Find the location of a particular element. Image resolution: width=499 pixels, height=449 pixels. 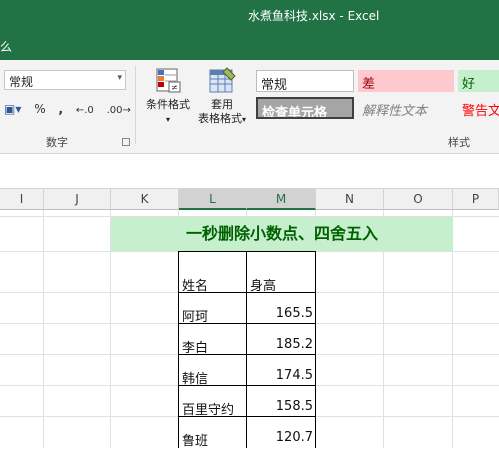

increase-decimal-button: ←.0 is located at coordinates (85, 110).